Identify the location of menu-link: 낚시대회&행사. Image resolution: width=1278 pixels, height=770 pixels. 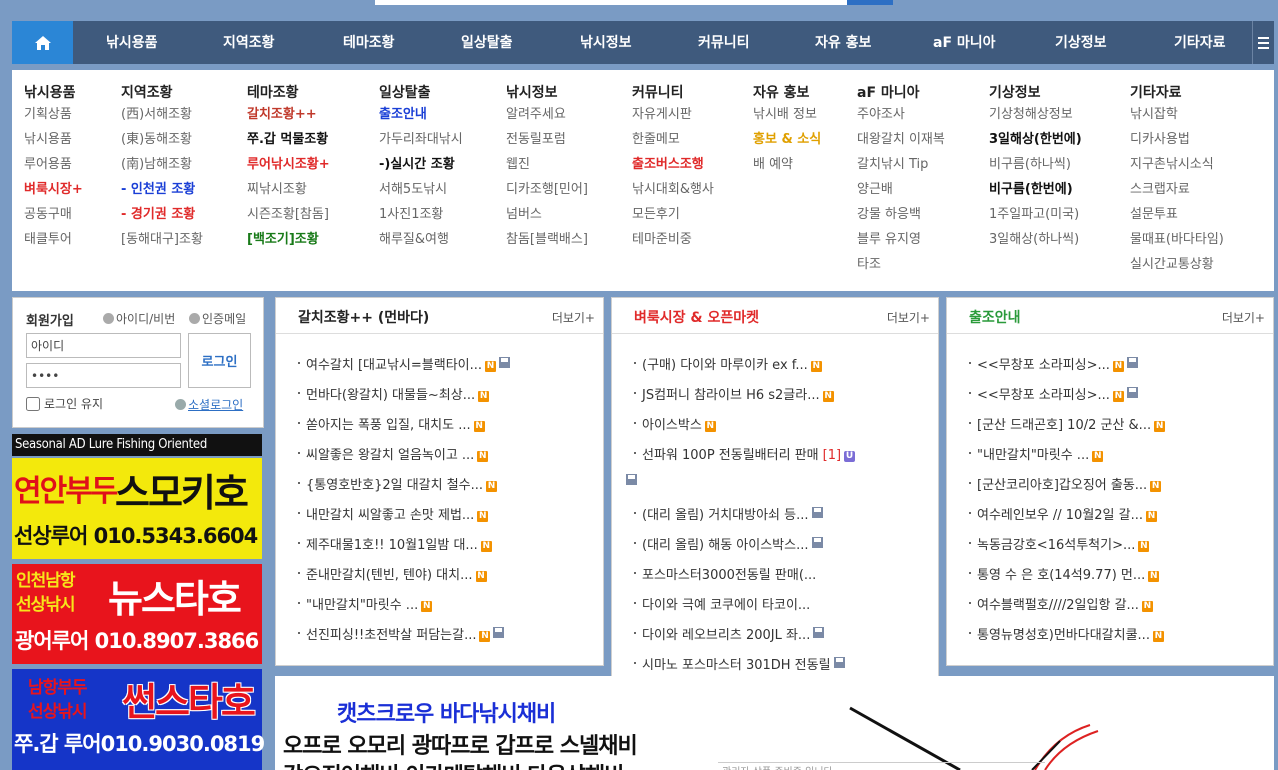
(673, 191).